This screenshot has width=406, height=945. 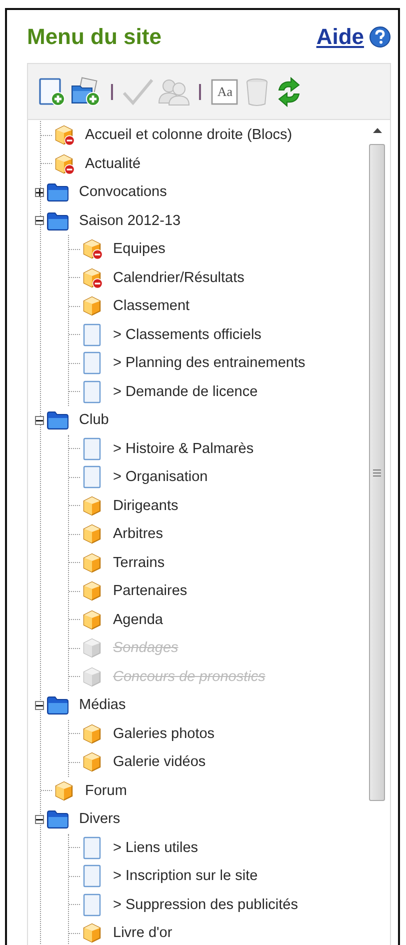 What do you see at coordinates (113, 164) in the screenshot?
I see `tree-item: Actualité` at bounding box center [113, 164].